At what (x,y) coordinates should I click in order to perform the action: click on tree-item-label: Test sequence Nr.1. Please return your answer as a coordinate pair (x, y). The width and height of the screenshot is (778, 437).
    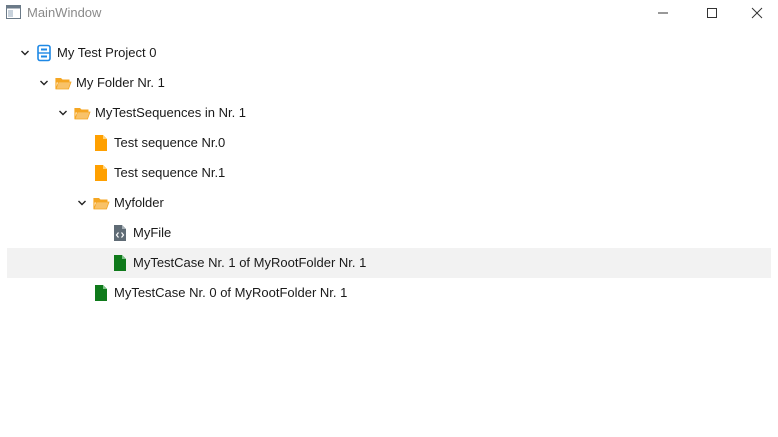
    Looking at the image, I should click on (170, 172).